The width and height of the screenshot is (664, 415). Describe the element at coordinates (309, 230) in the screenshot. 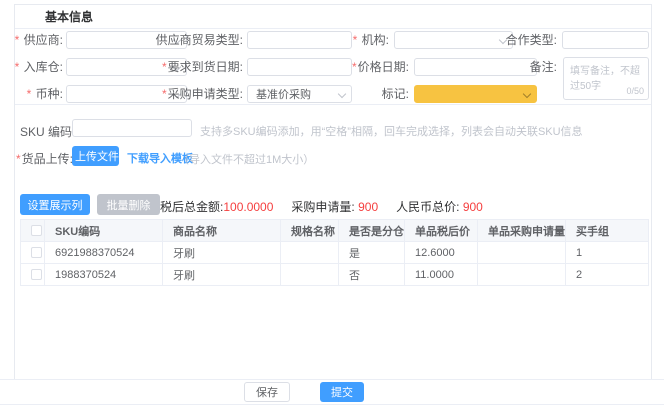

I see `col-spec-name: 规格名称` at that location.